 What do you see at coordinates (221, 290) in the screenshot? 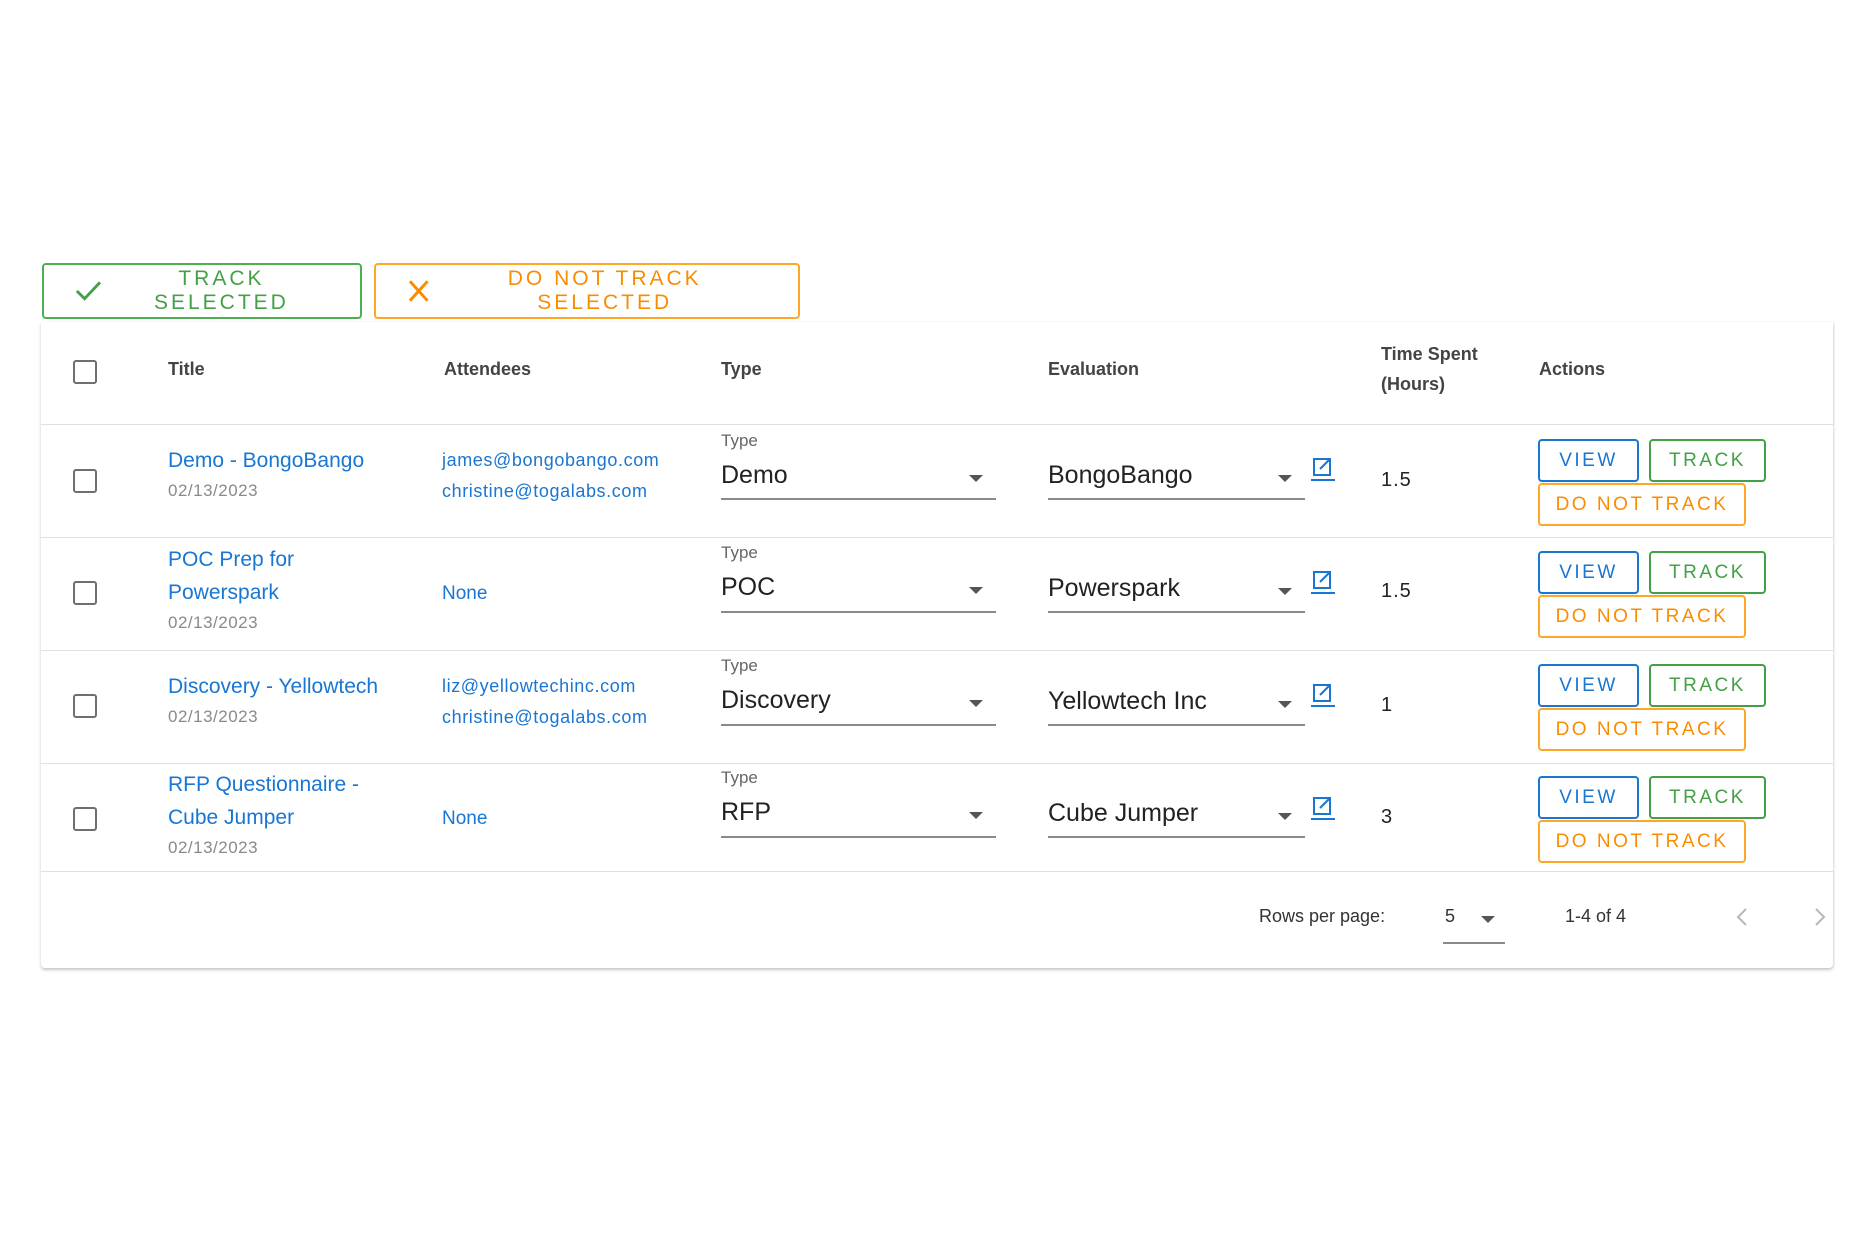
I see `track-selected-label: TRACK SELECTED` at bounding box center [221, 290].